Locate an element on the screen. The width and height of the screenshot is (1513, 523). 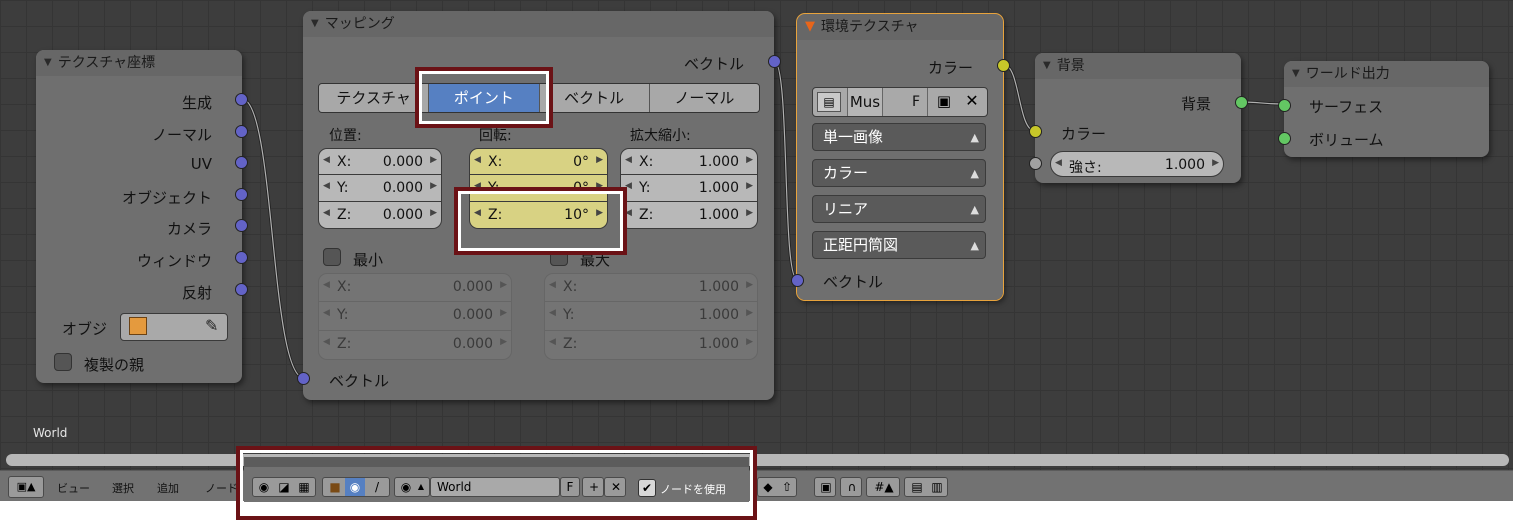
menu-add: 追加 is located at coordinates (168, 488).